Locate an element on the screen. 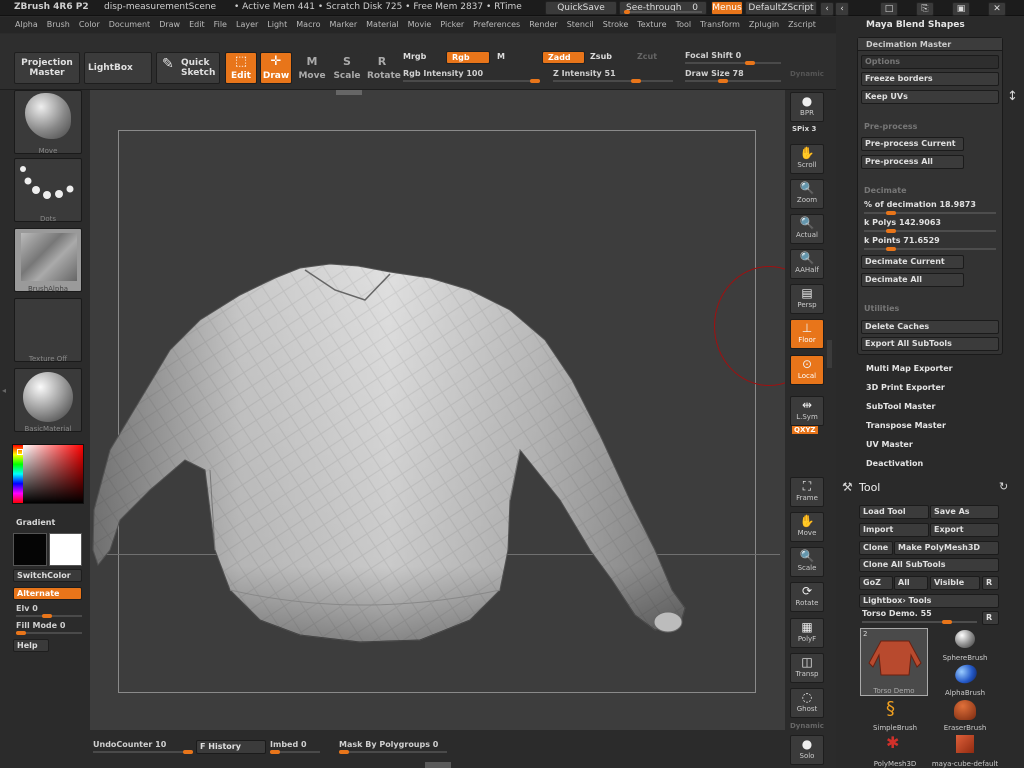 This screenshot has width=1024, height=768. rgb-intensity-slider: Rgb Intensity 100 is located at coordinates (471, 76).